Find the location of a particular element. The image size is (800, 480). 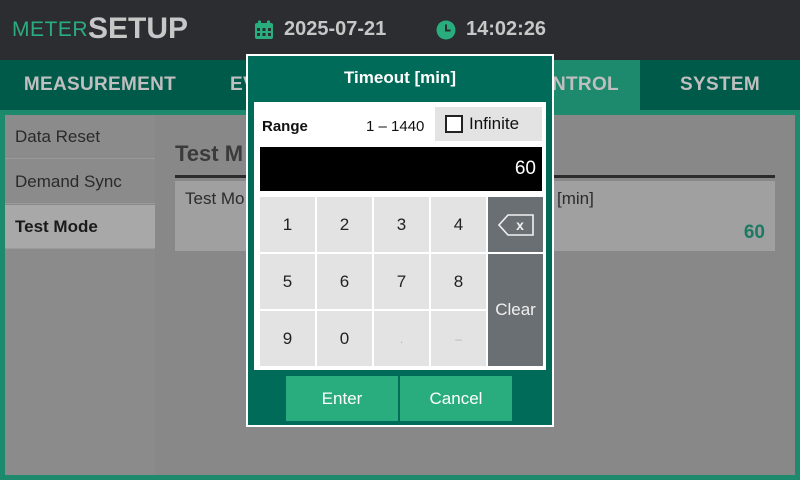

clear-button: Clear is located at coordinates (515, 310).